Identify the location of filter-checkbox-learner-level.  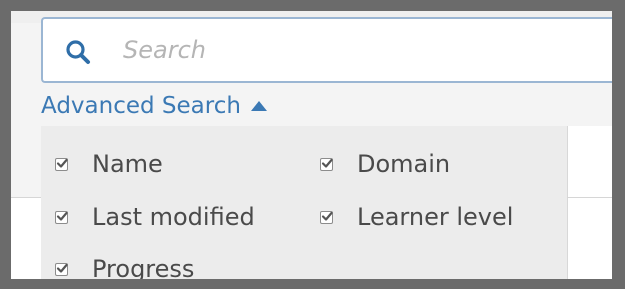
(326, 217).